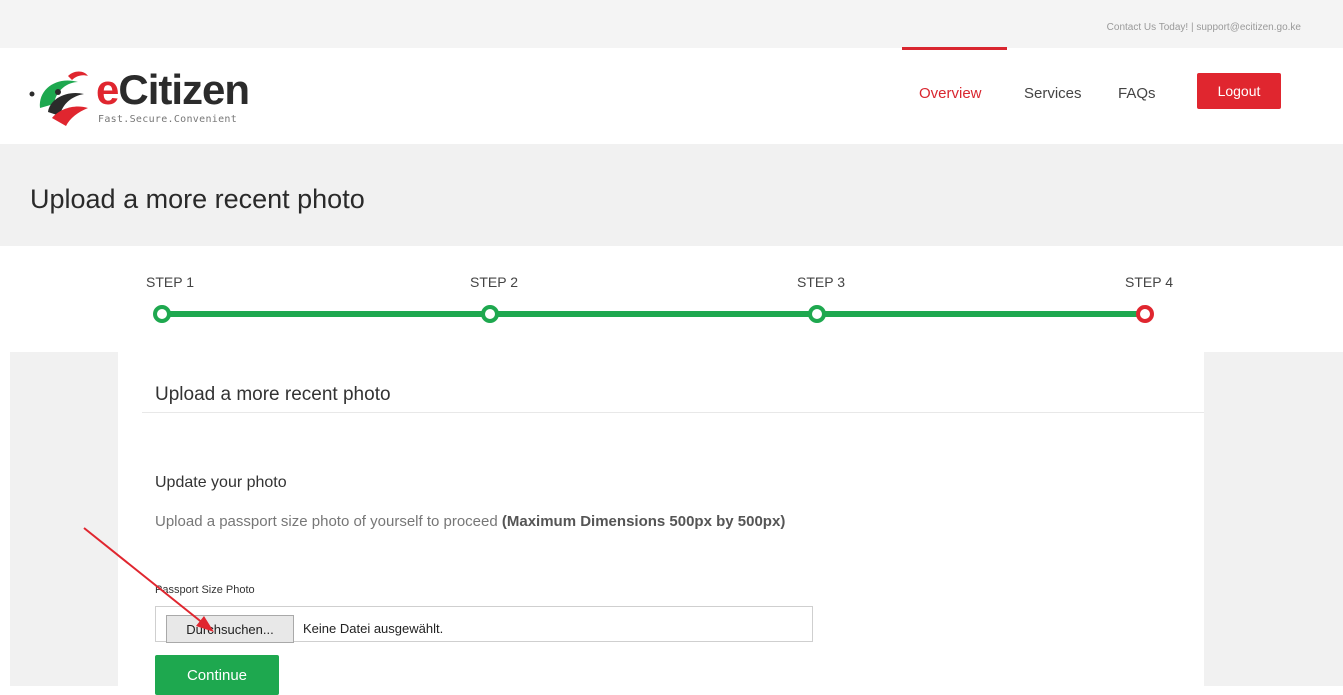  Describe the element at coordinates (817, 314) in the screenshot. I see `step-3-dot` at that location.